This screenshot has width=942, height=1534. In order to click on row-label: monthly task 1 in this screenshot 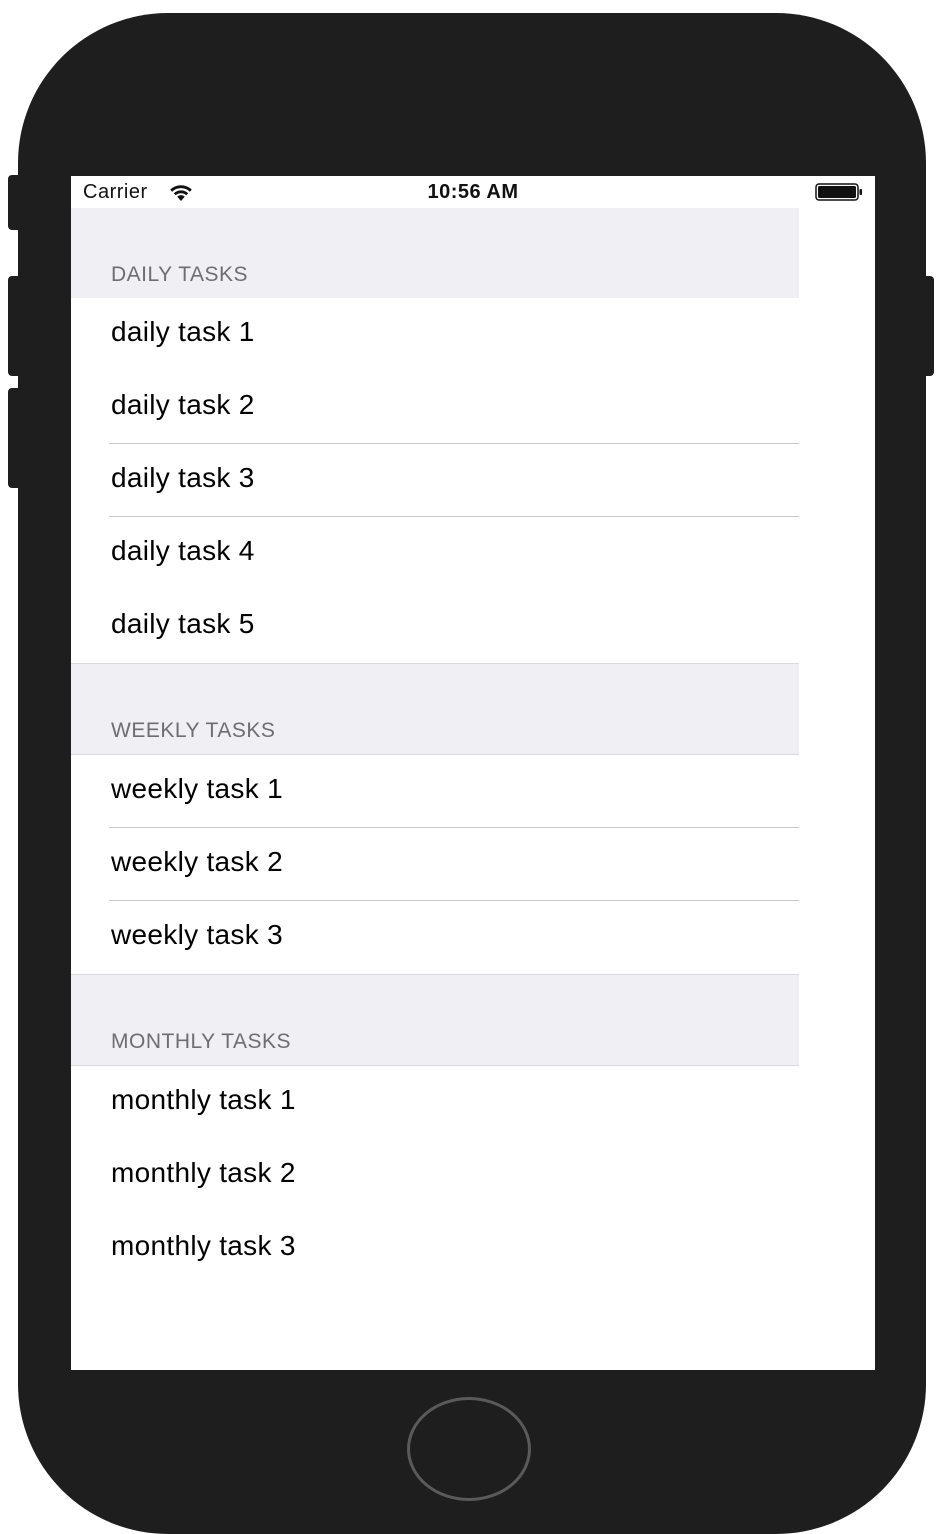, I will do `click(203, 1099)`.